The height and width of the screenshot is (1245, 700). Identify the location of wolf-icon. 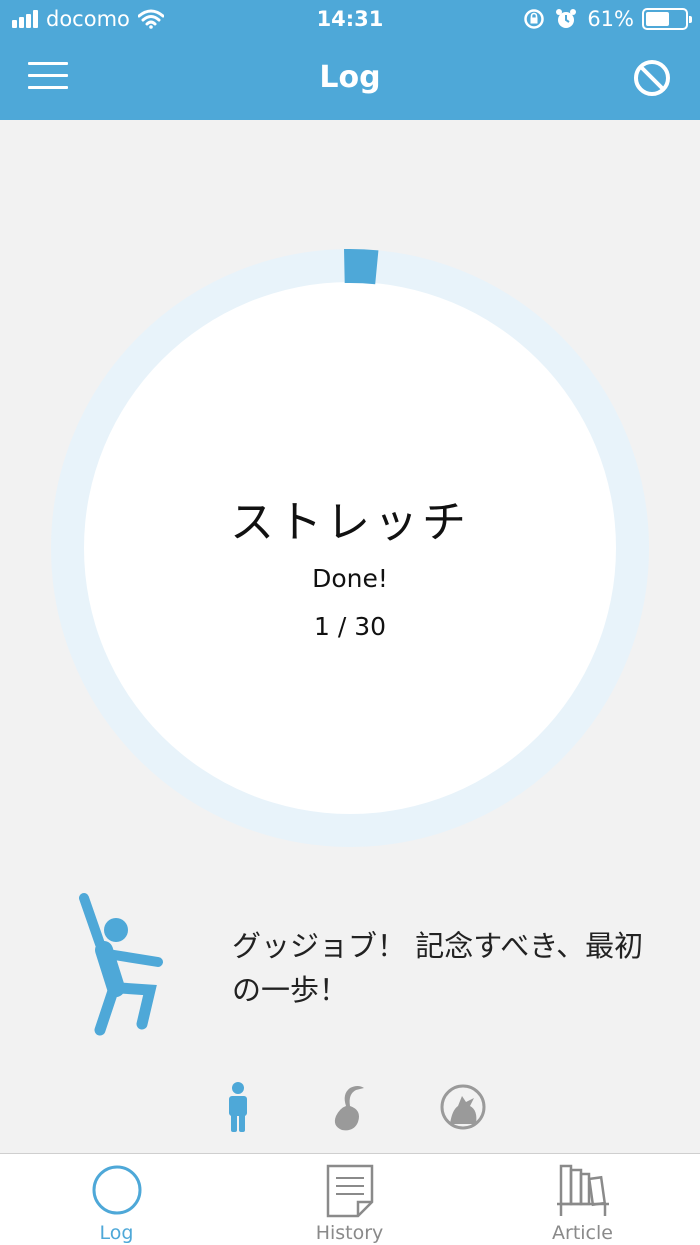
(463, 1107).